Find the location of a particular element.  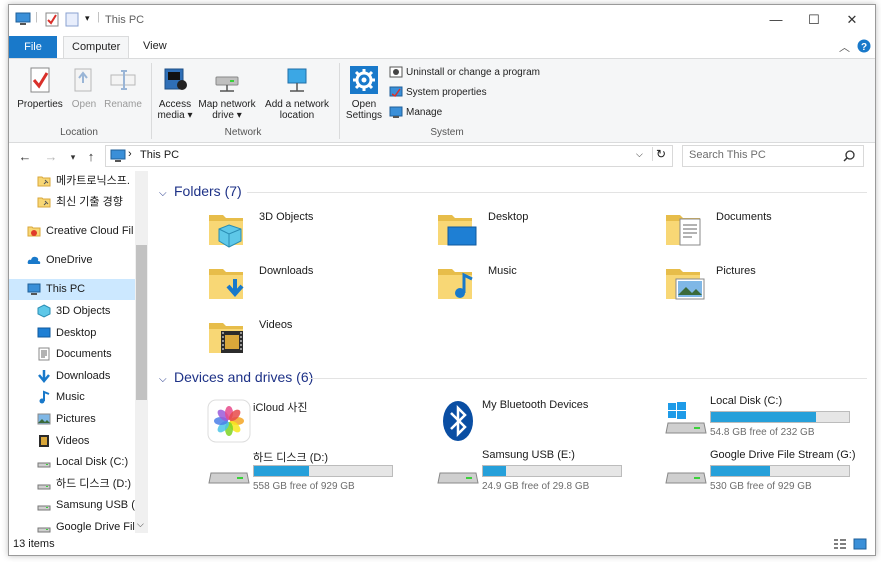

folders-group-header: ⌵ Folders (7) is located at coordinates (200, 191).